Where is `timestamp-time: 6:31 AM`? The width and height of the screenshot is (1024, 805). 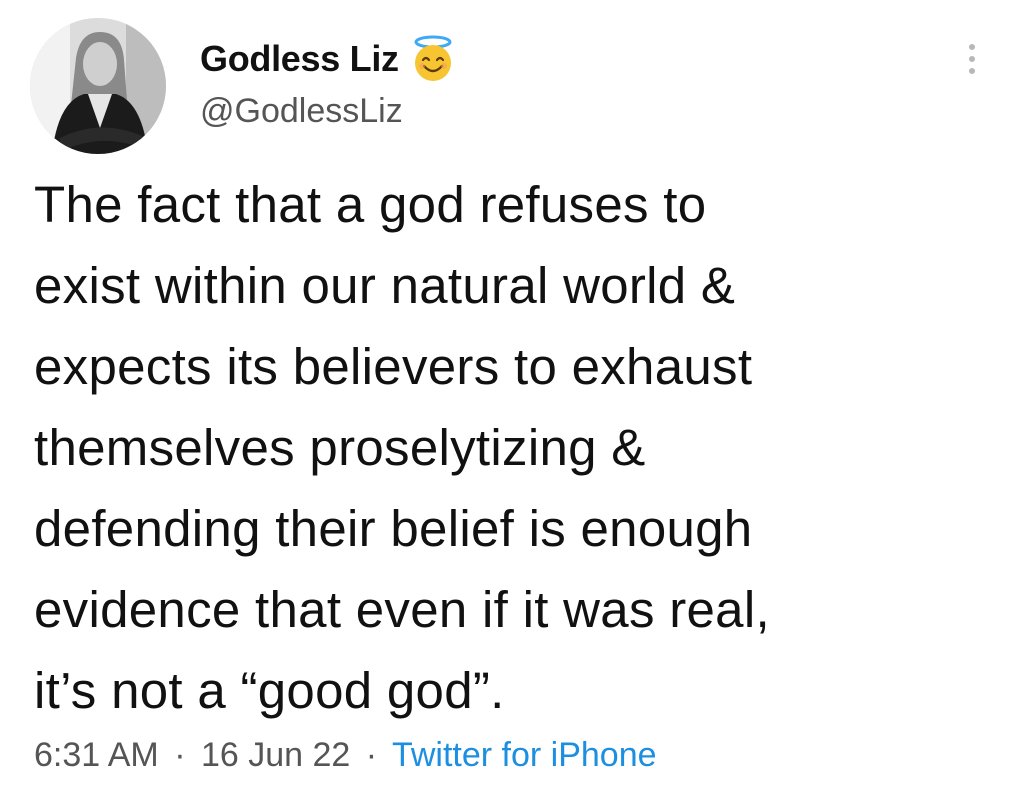
timestamp-time: 6:31 AM is located at coordinates (96, 755).